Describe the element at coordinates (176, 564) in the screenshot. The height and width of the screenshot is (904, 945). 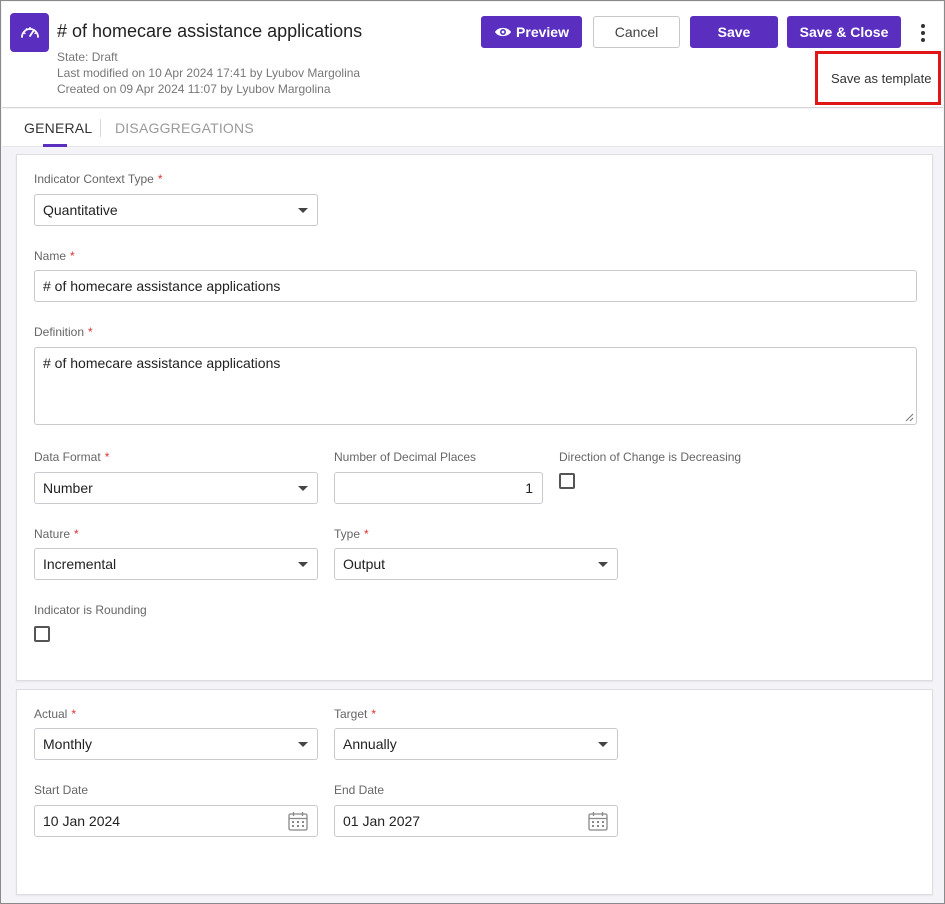
I see `nature-select: Incremental` at that location.